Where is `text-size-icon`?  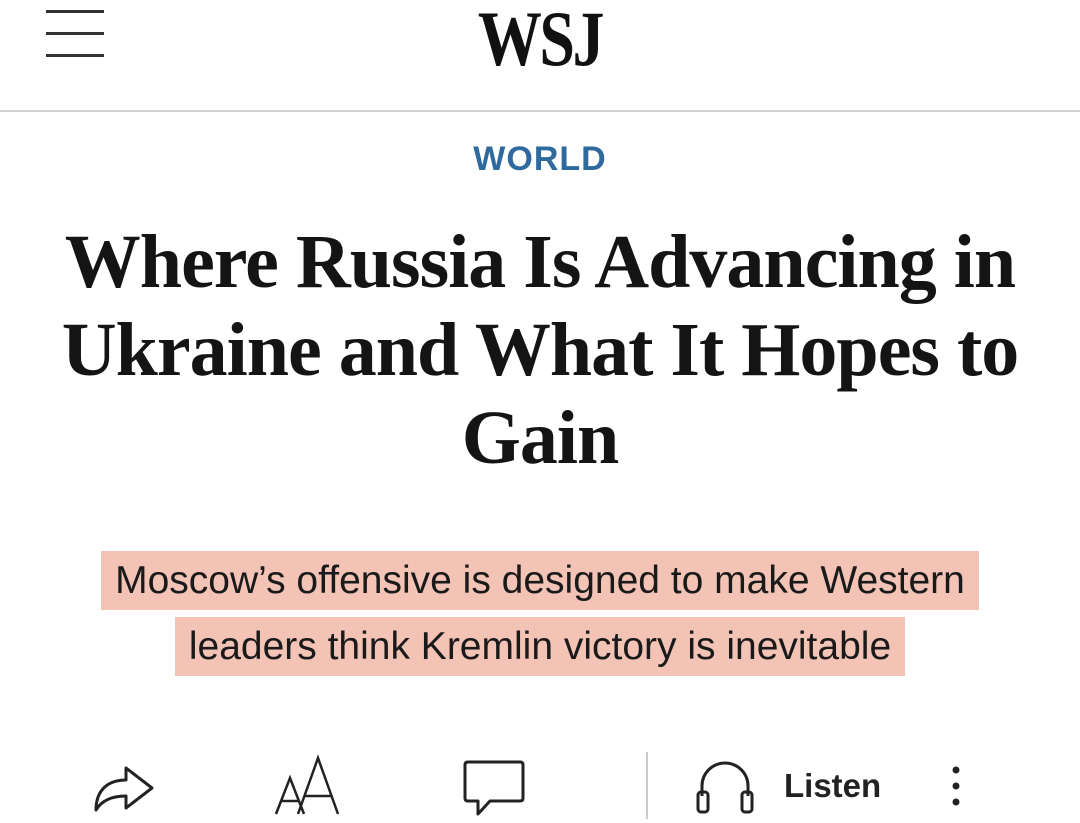
text-size-icon is located at coordinates (307, 784).